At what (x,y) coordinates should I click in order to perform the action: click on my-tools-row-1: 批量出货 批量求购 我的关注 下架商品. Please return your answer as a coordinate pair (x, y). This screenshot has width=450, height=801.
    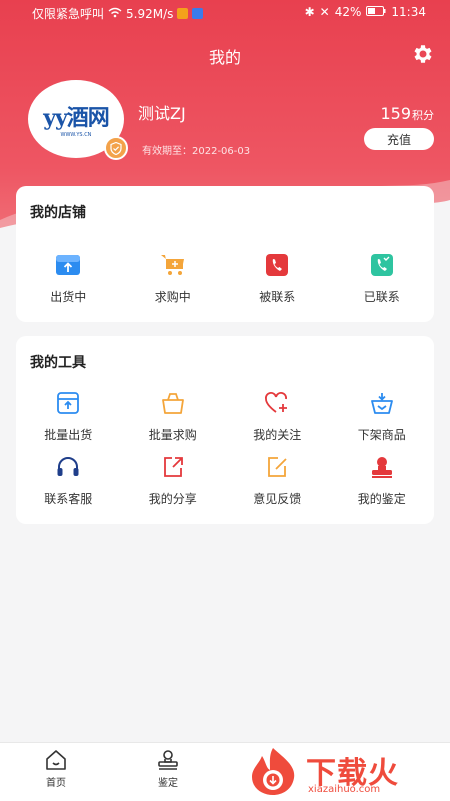
    Looking at the image, I should click on (225, 415).